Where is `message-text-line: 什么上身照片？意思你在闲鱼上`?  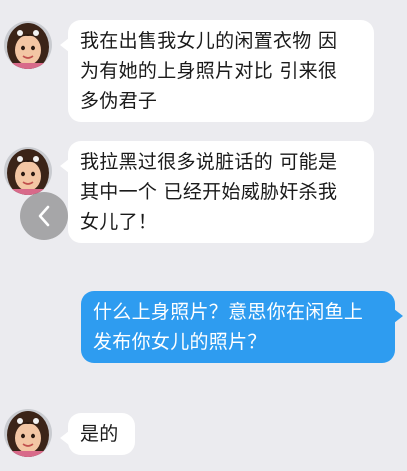 message-text-line: 什么上身照片？意思你在闲鱼上 is located at coordinates (228, 312).